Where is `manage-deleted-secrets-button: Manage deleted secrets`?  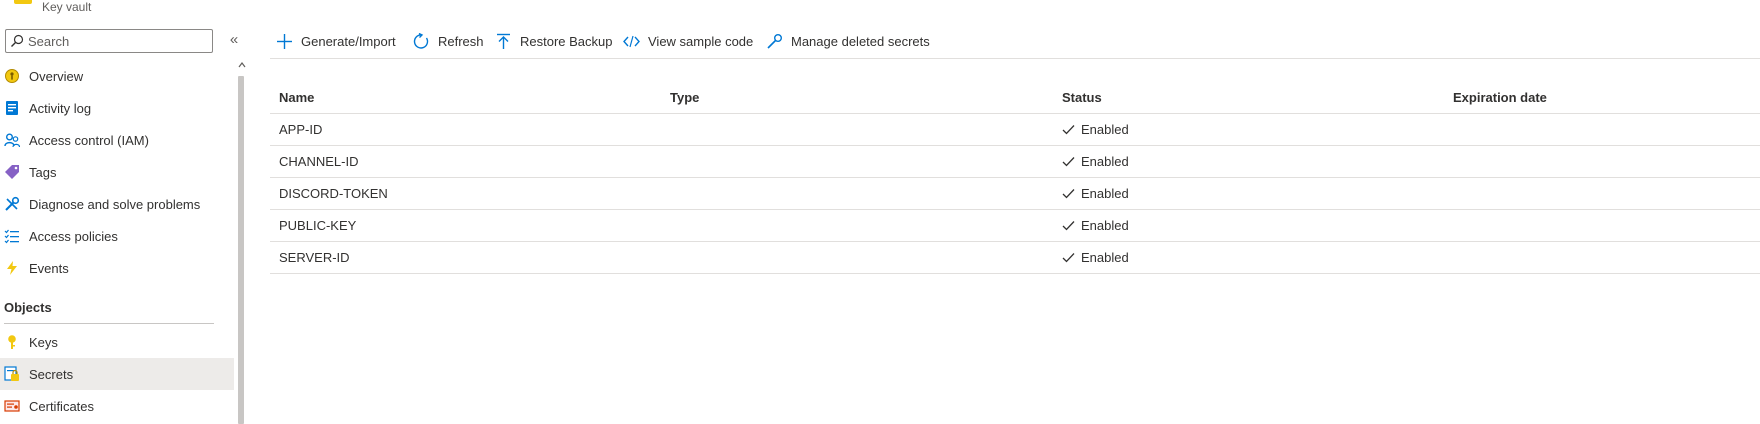 manage-deleted-secrets-button: Manage deleted secrets is located at coordinates (848, 41).